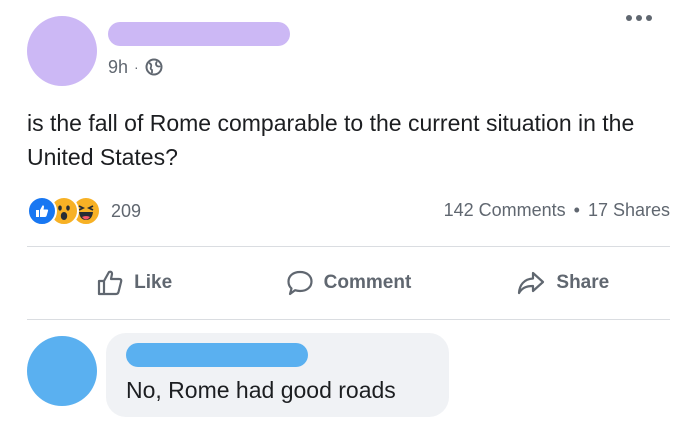 This screenshot has width=700, height=432. What do you see at coordinates (64, 211) in the screenshot?
I see `reaction-icons` at bounding box center [64, 211].